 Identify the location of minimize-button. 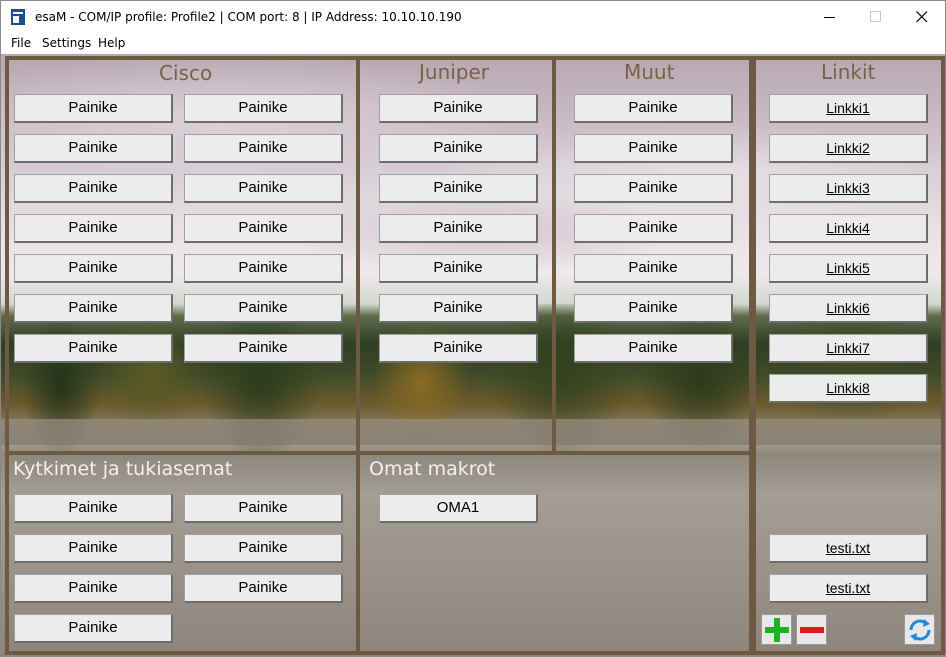
(830, 17).